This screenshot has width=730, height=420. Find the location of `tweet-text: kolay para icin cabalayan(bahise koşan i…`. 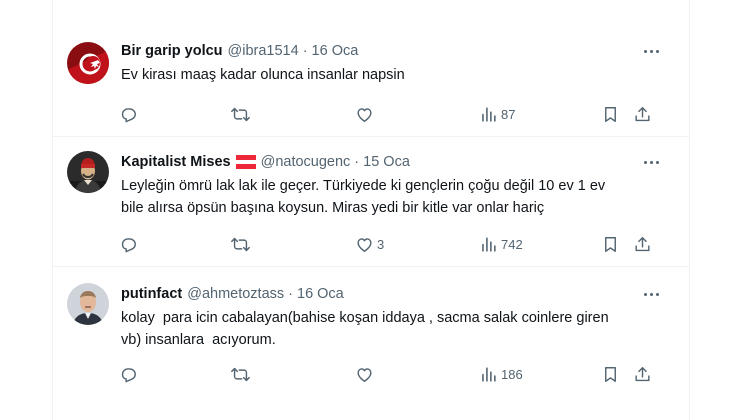

tweet-text: kolay para icin cabalayan(bahise koşan i… is located at coordinates (365, 329).